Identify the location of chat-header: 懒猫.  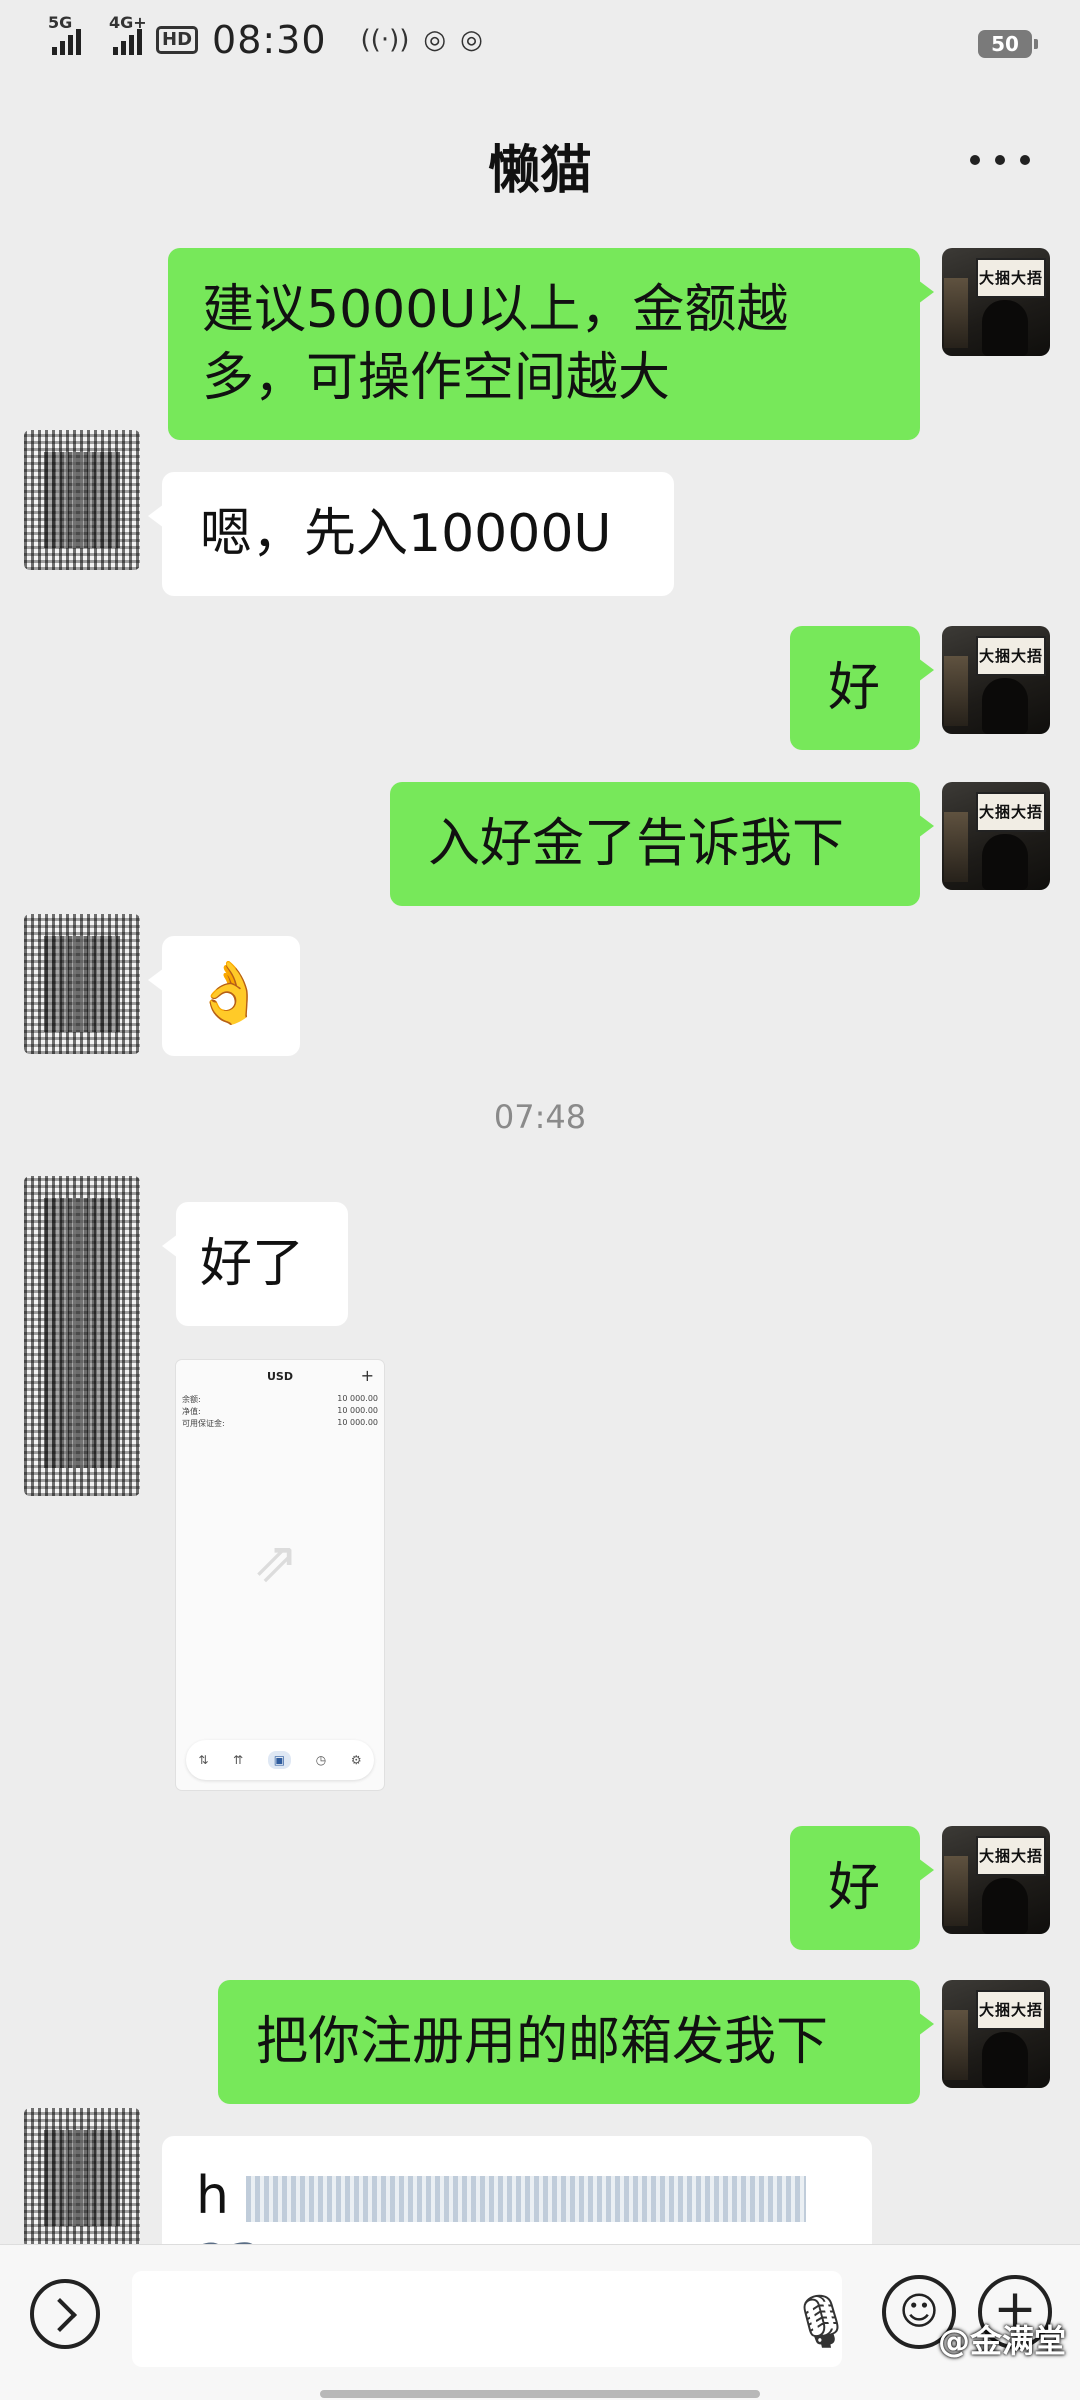
(540, 160).